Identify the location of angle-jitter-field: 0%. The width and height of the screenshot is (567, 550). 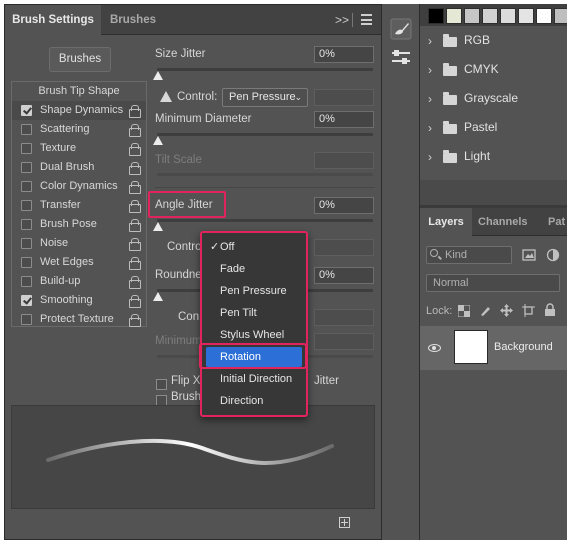
(344, 205).